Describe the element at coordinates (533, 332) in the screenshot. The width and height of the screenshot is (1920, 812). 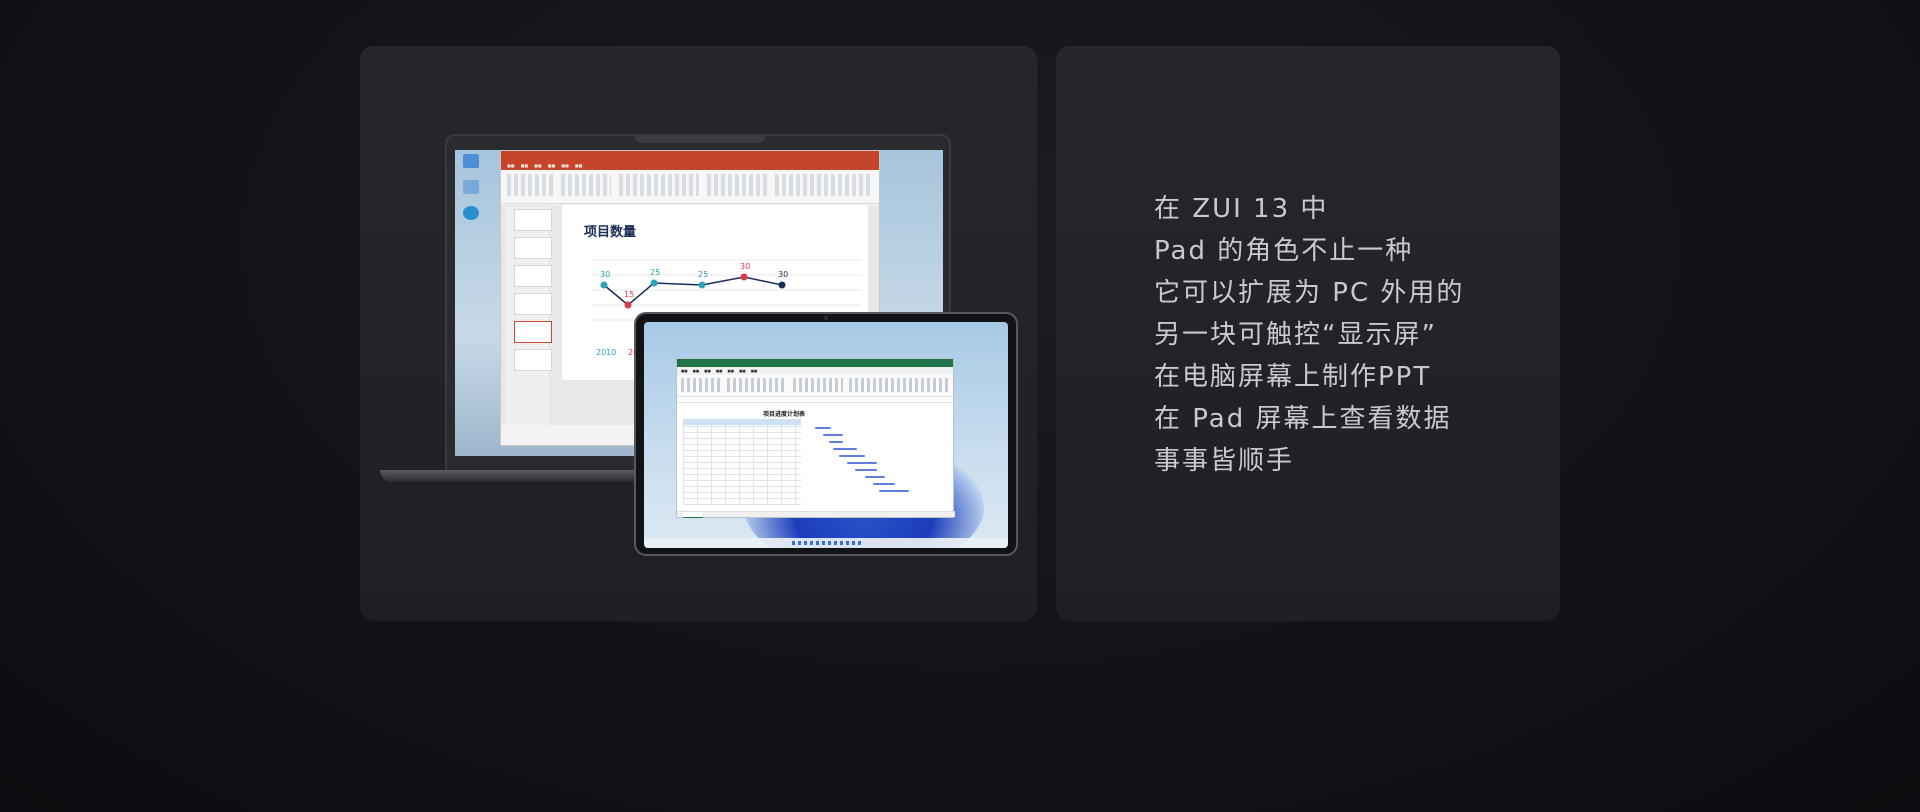
I see `slide-thumbnail-active` at that location.